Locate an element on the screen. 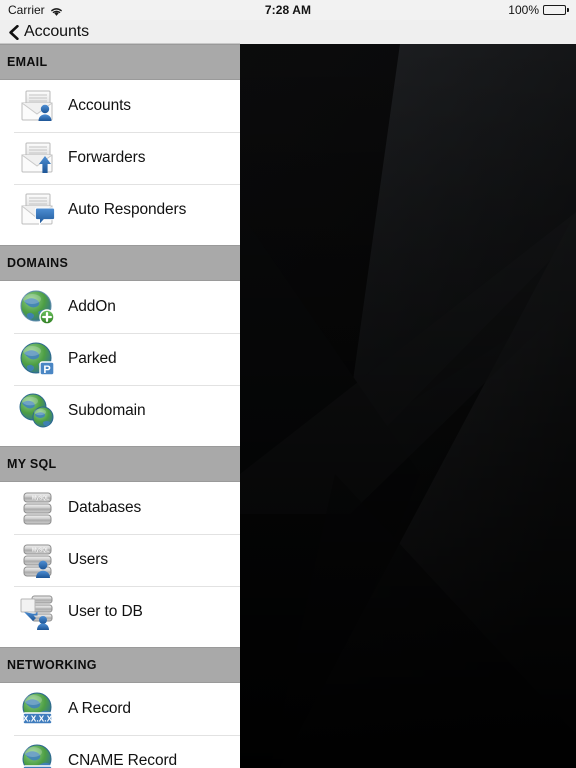 The image size is (576, 768). mail-reply-icon is located at coordinates (38, 210).